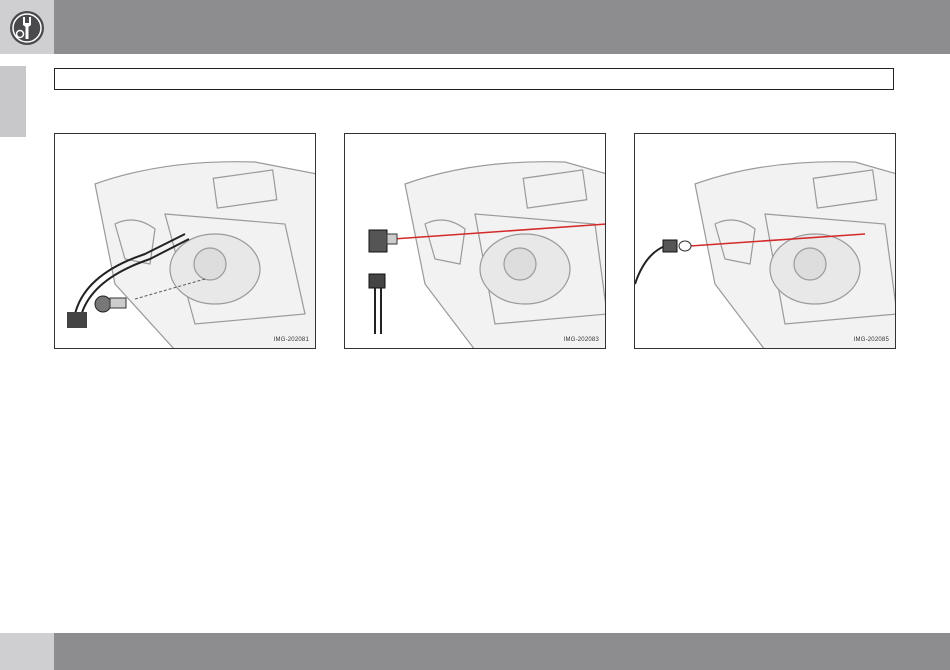  What do you see at coordinates (581, 340) in the screenshot?
I see `image-id: IMG-202083` at bounding box center [581, 340].